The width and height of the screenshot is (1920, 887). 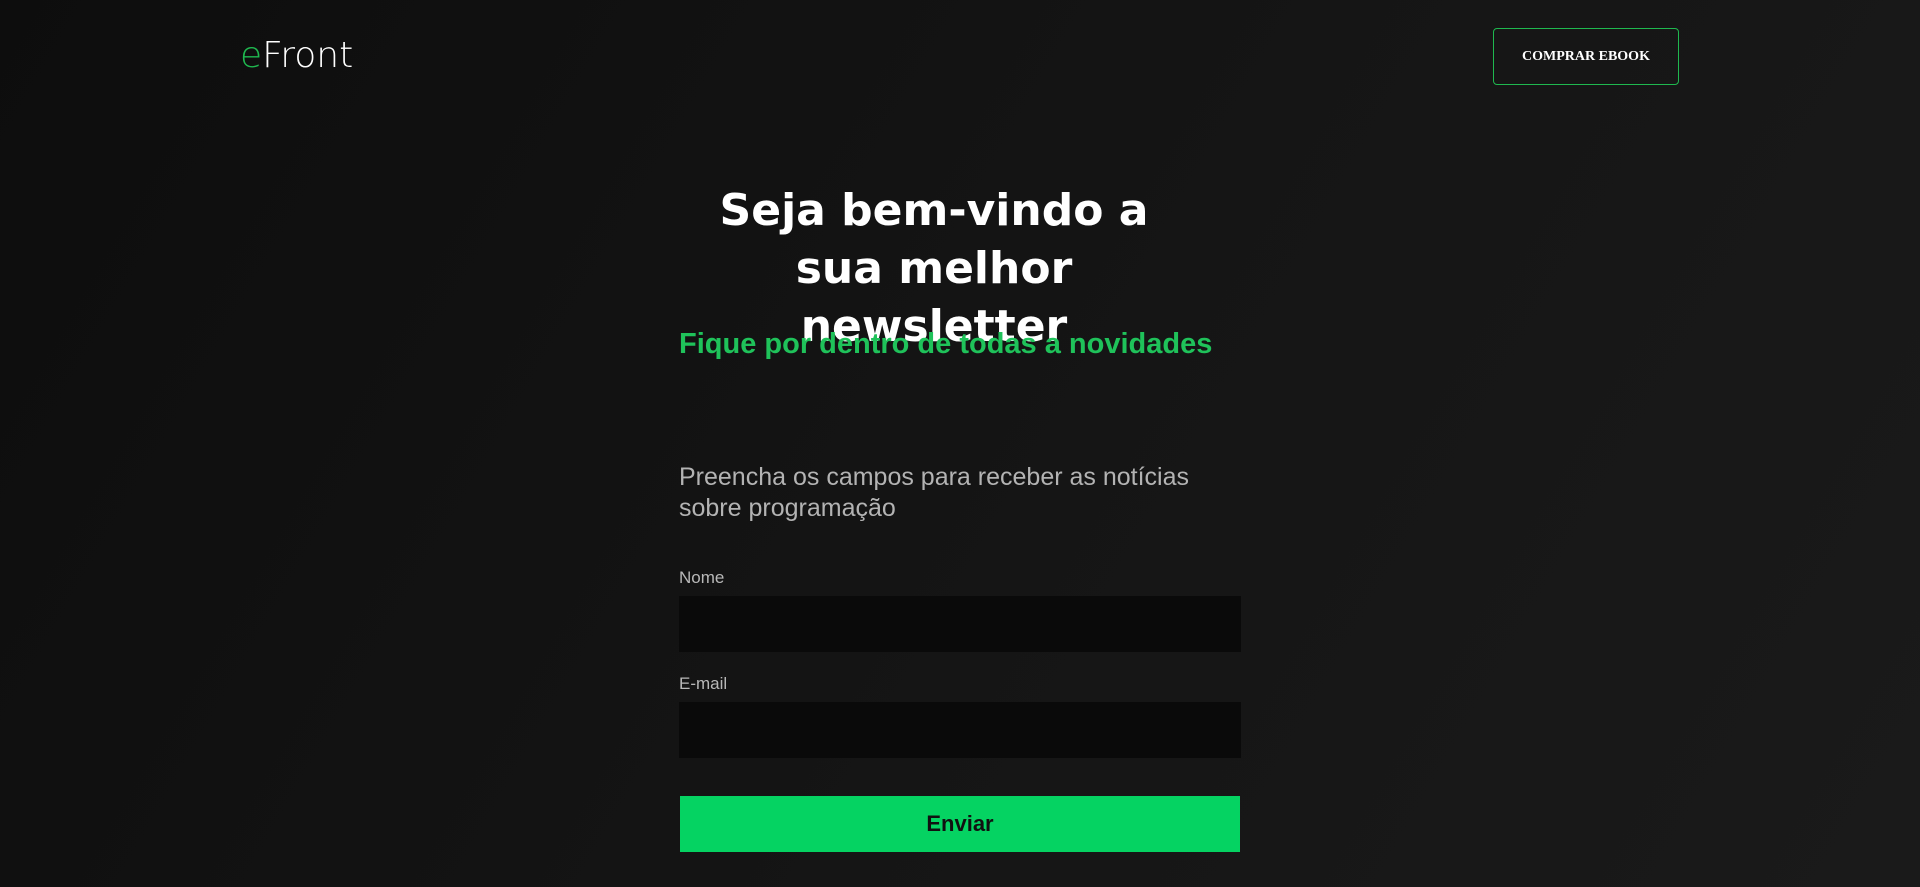 What do you see at coordinates (960, 730) in the screenshot?
I see `email-input` at bounding box center [960, 730].